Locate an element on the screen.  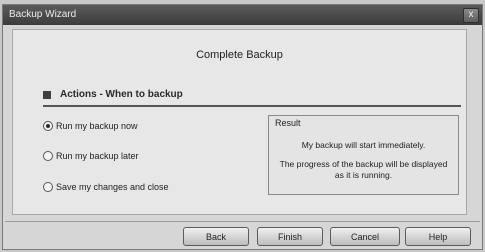
option-save-and-close: Save my changes and close is located at coordinates (106, 187).